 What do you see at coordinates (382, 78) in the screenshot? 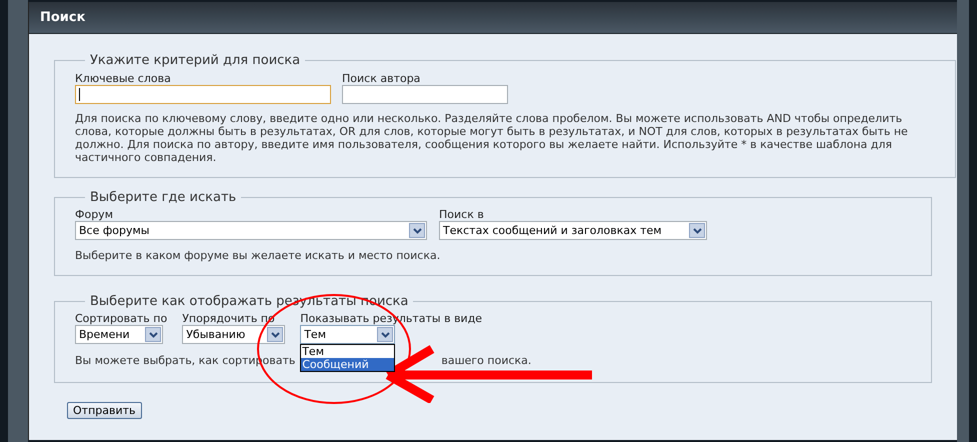
I see `field-label: Поиск автора` at bounding box center [382, 78].